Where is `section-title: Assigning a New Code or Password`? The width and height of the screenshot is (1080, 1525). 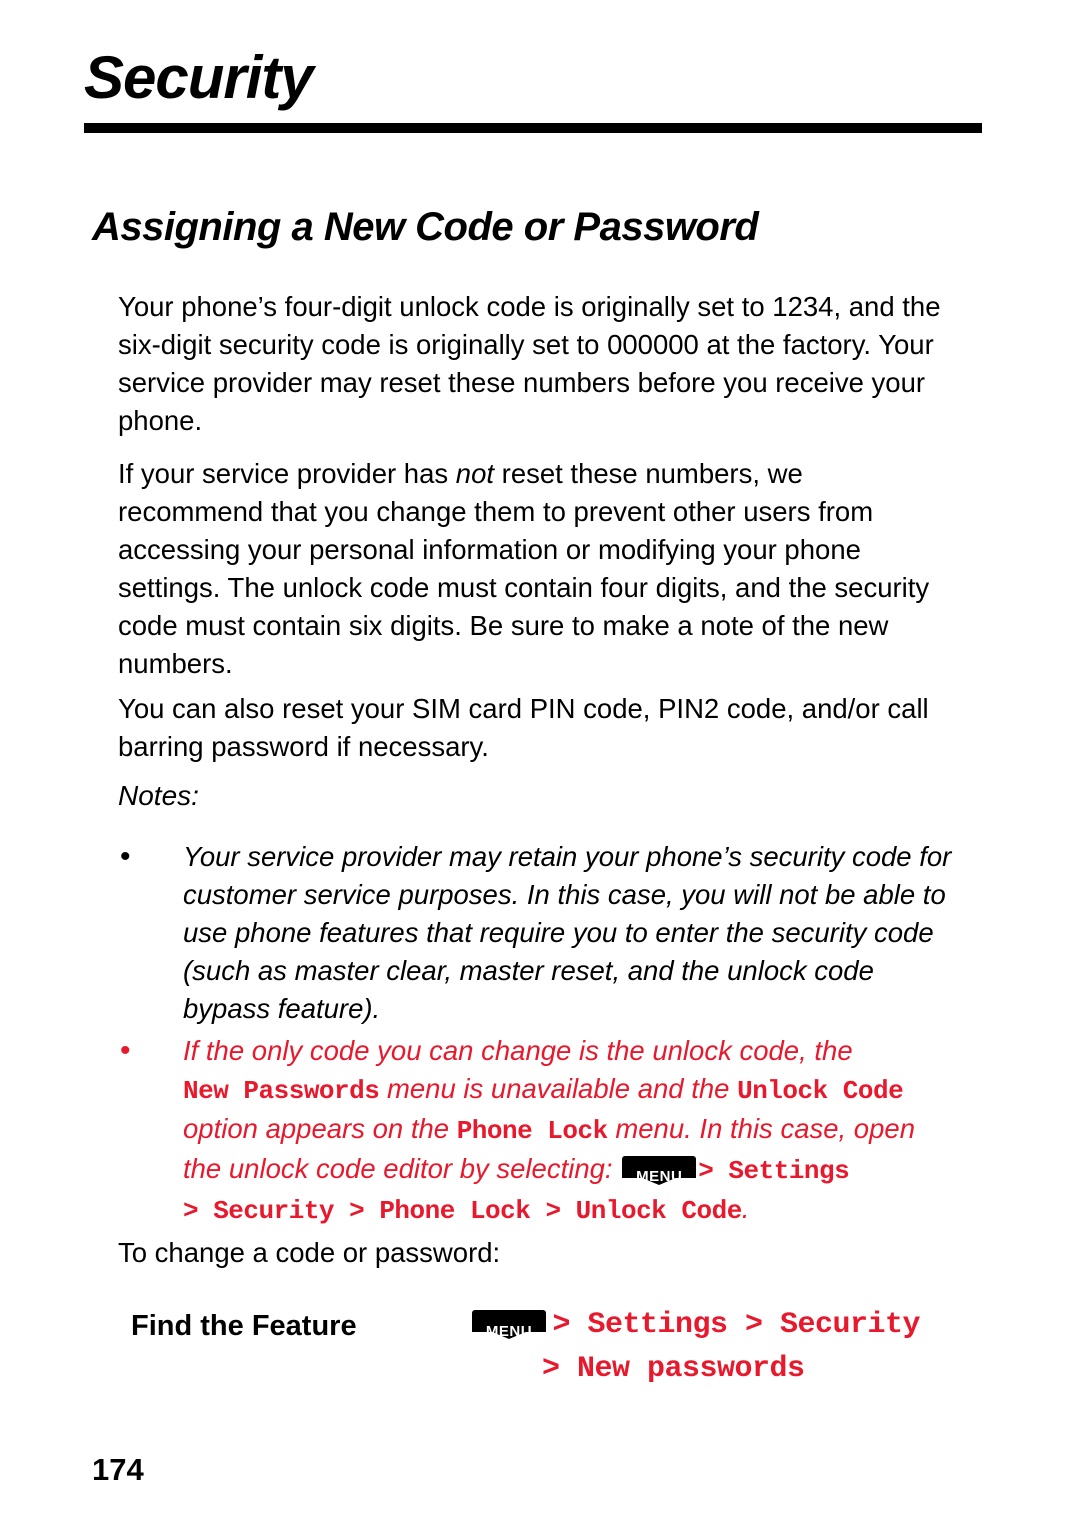
section-title: Assigning a New Code or Password is located at coordinates (425, 227).